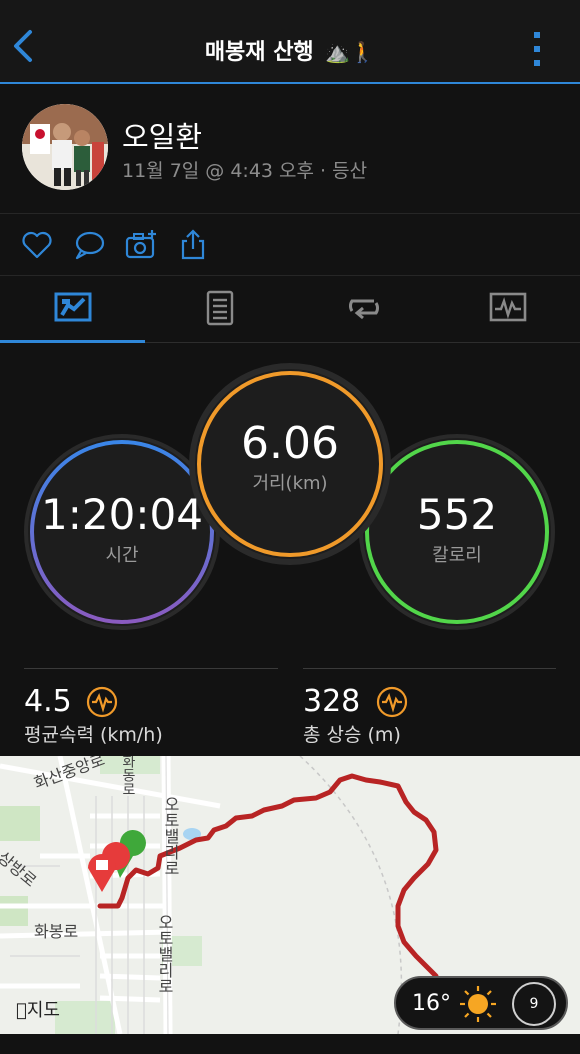 This screenshot has width=580, height=1054. I want to click on tab-overview, so click(72, 310).